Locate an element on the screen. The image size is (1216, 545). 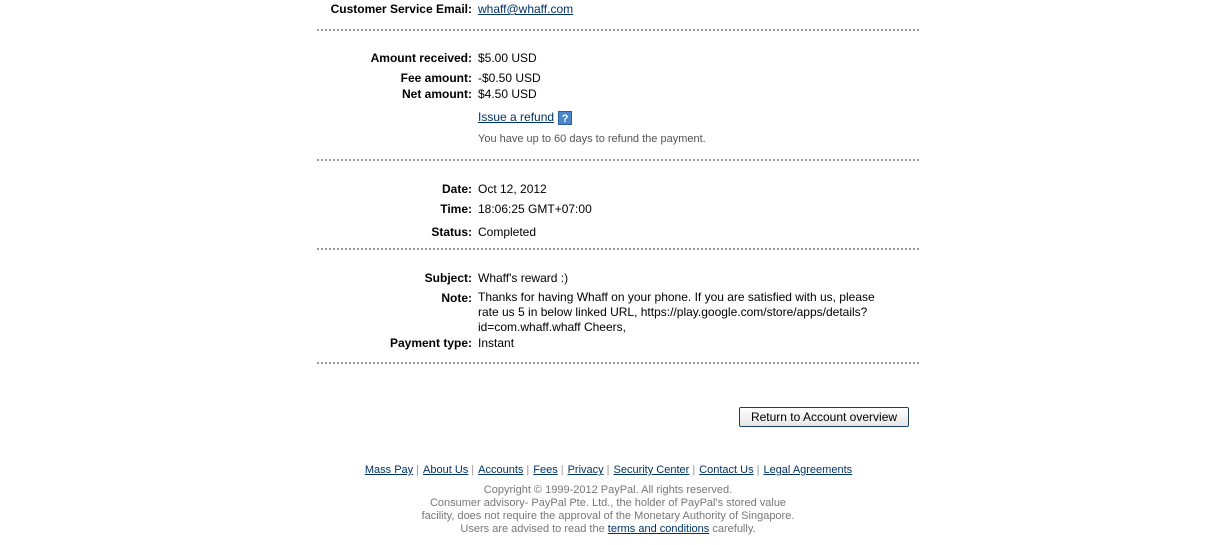
cs-email-link: whaff@whaff.com is located at coordinates (525, 9).